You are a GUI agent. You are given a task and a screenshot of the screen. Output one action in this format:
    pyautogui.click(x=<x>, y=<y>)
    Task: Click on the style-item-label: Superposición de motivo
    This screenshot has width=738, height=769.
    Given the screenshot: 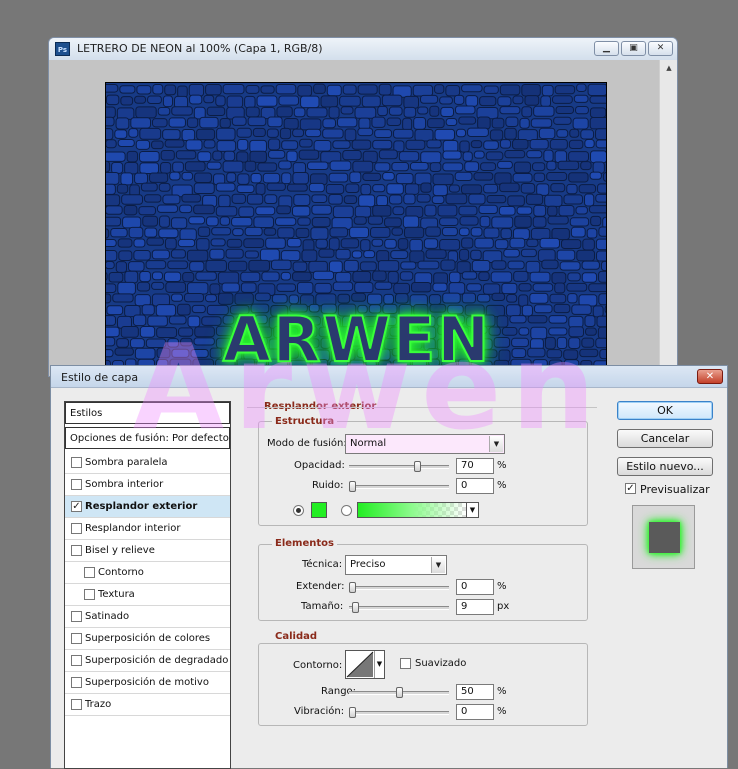 What is the action you would take?
    pyautogui.click(x=147, y=682)
    